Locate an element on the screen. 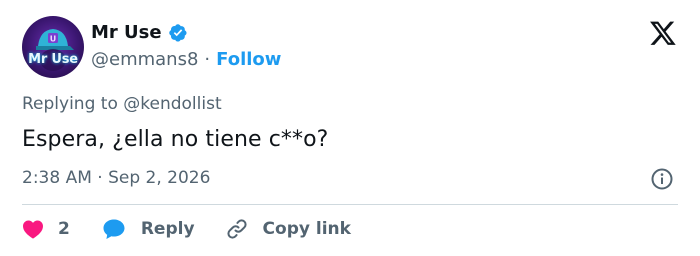 This screenshot has height=256, width=700. divider is located at coordinates (350, 204).